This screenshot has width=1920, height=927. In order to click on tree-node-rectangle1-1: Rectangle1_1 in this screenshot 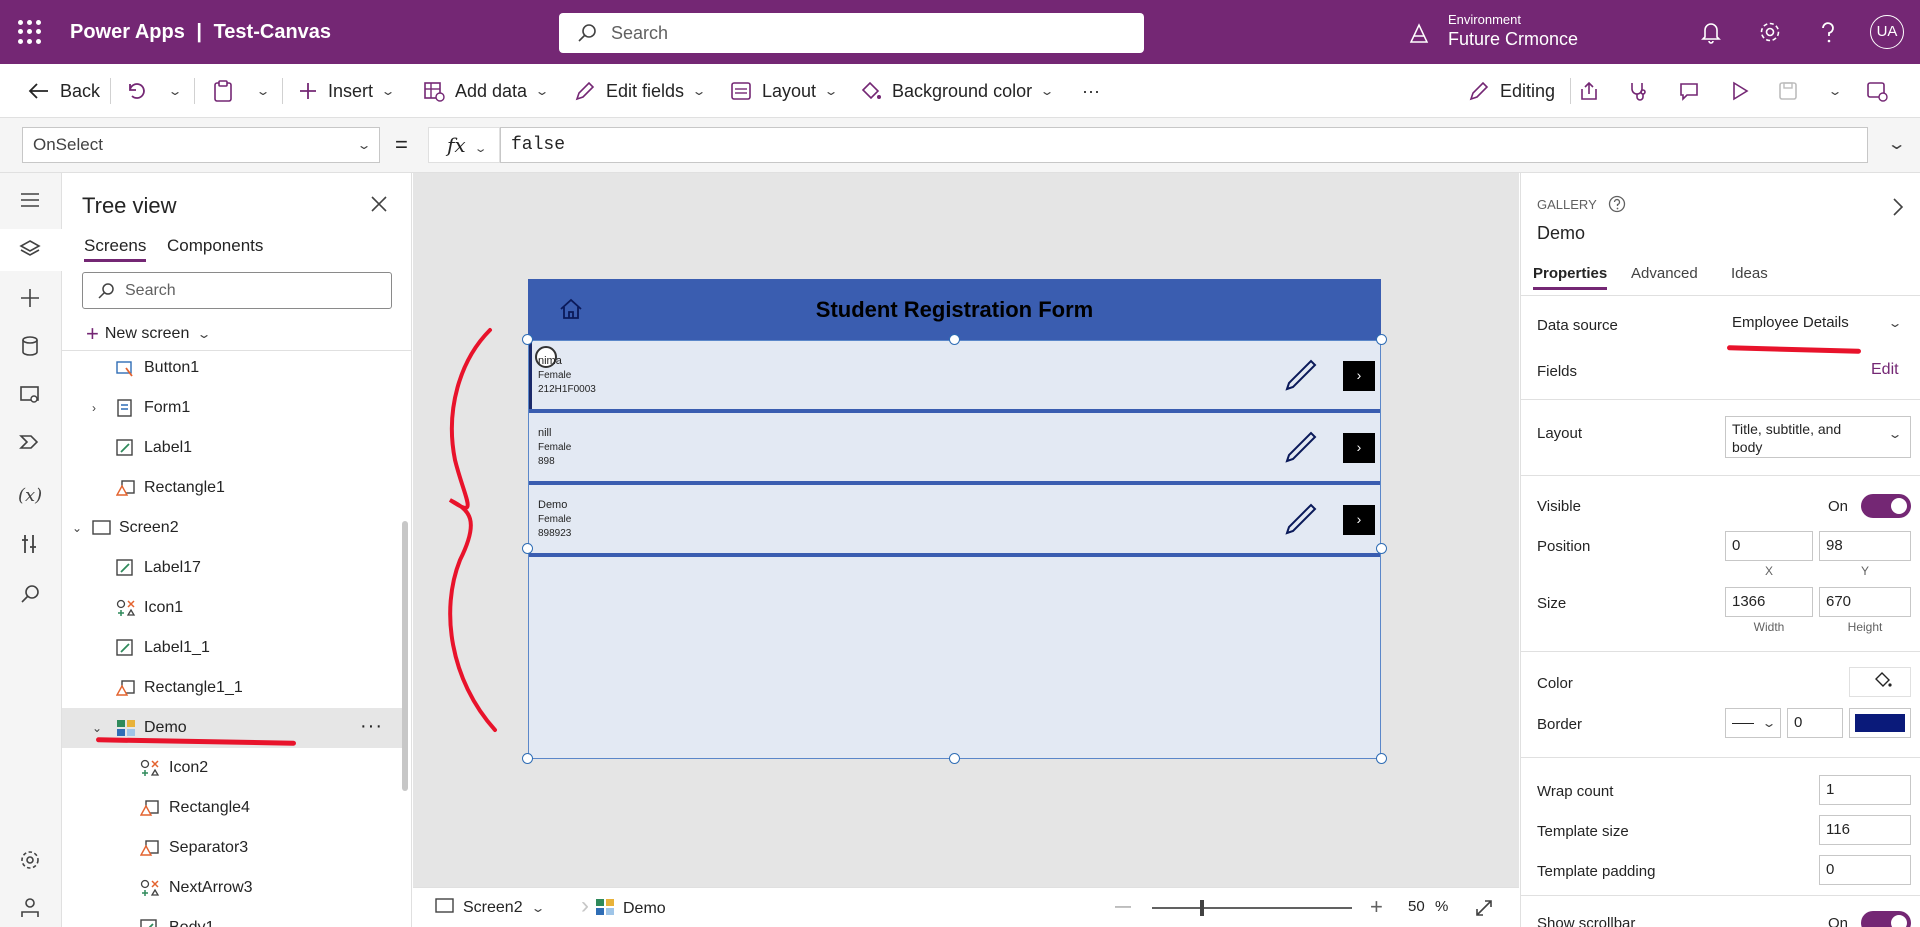, I will do `click(233, 688)`.